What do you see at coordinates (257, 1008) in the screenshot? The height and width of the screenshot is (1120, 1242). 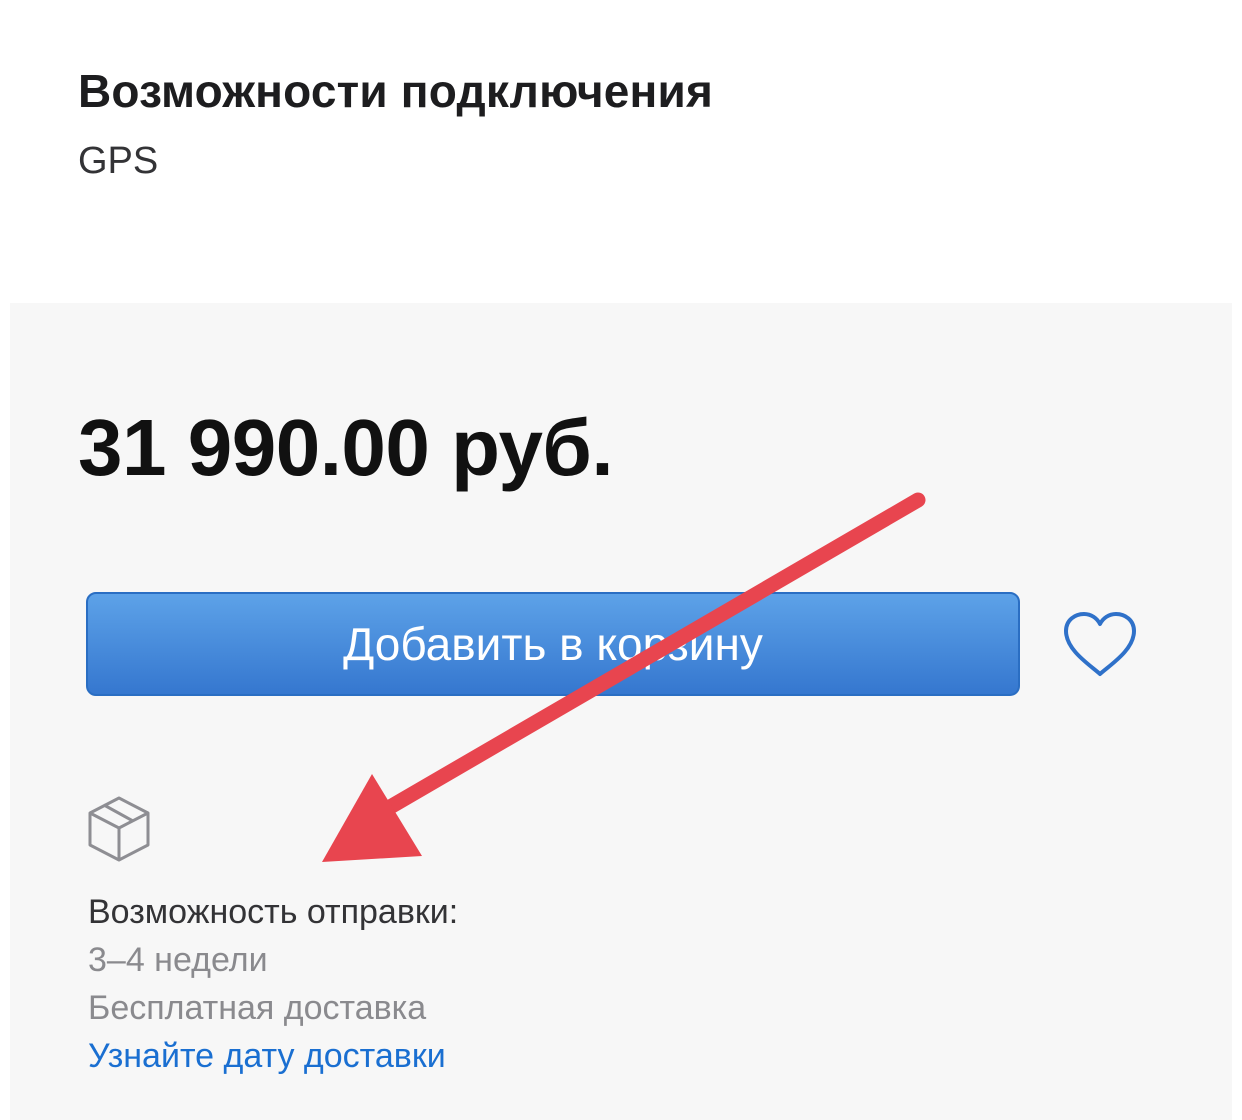 I see `free-delivery-text: Бесплатная доставка` at bounding box center [257, 1008].